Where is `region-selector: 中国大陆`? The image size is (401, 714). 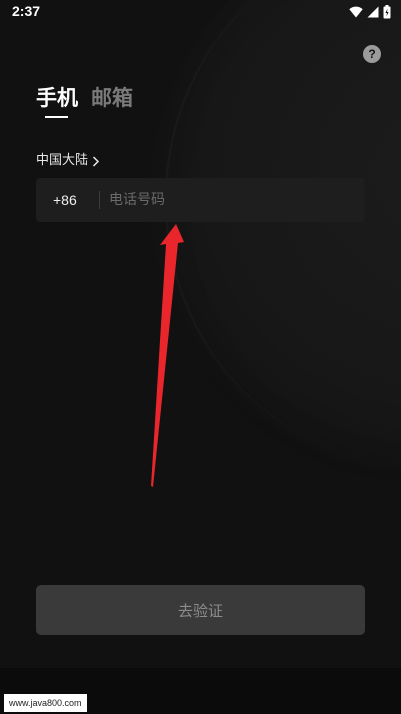
region-selector: 中国大陆 is located at coordinates (68, 161).